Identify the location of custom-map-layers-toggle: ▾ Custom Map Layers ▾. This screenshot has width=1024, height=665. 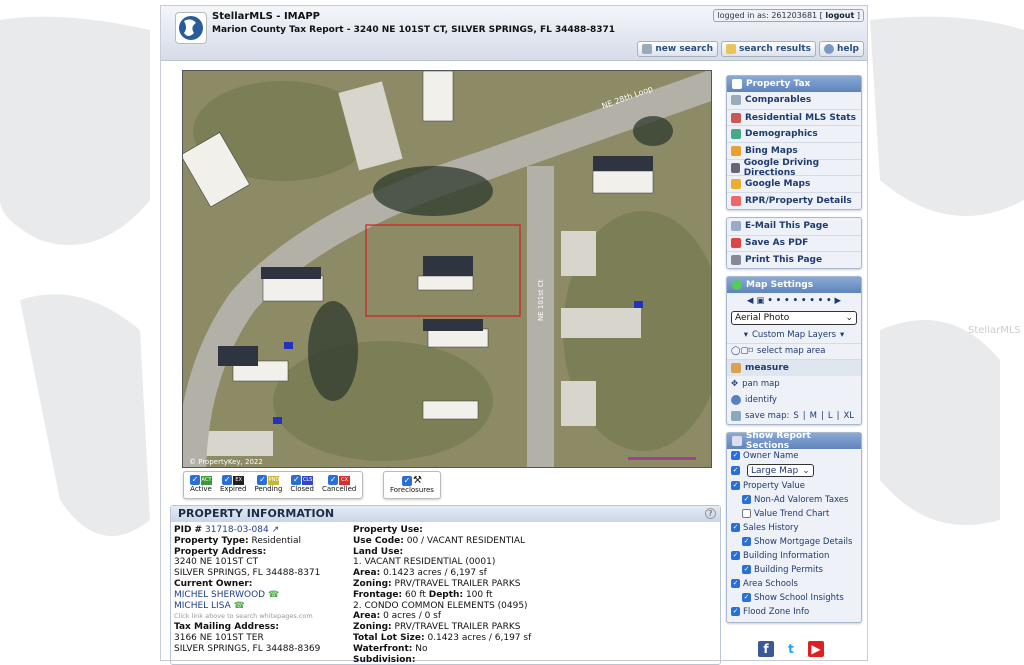
(794, 335).